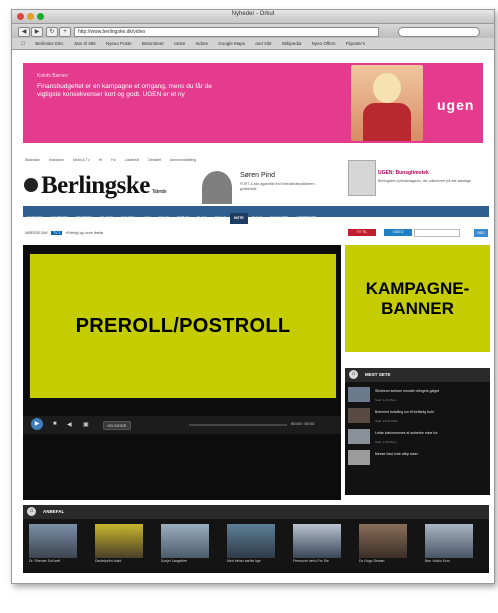 This screenshot has height=613, width=498. What do you see at coordinates (481, 233) in the screenshot?
I see `video-search-button: SØG` at bounding box center [481, 233].